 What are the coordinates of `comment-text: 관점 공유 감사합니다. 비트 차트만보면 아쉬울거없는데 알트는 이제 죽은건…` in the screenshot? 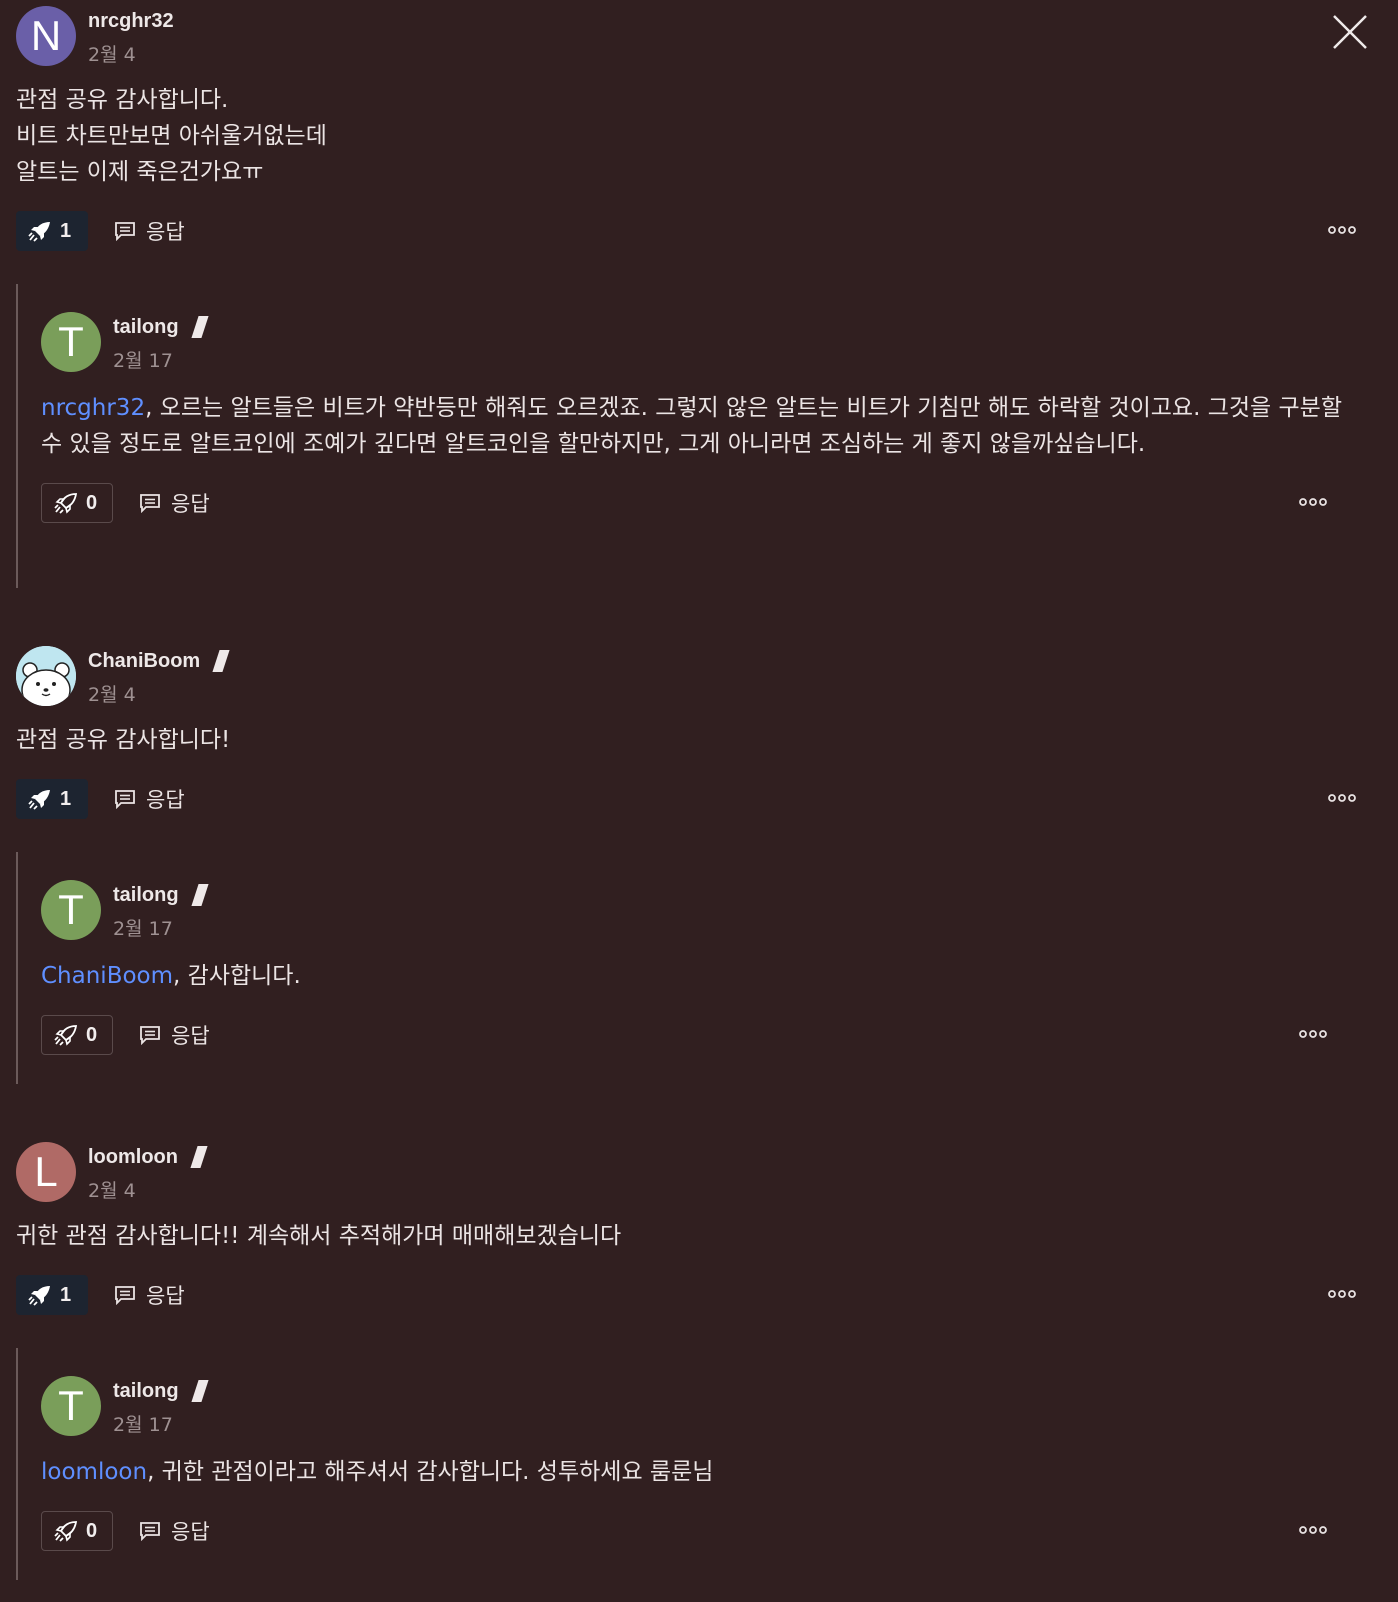 It's located at (171, 136).